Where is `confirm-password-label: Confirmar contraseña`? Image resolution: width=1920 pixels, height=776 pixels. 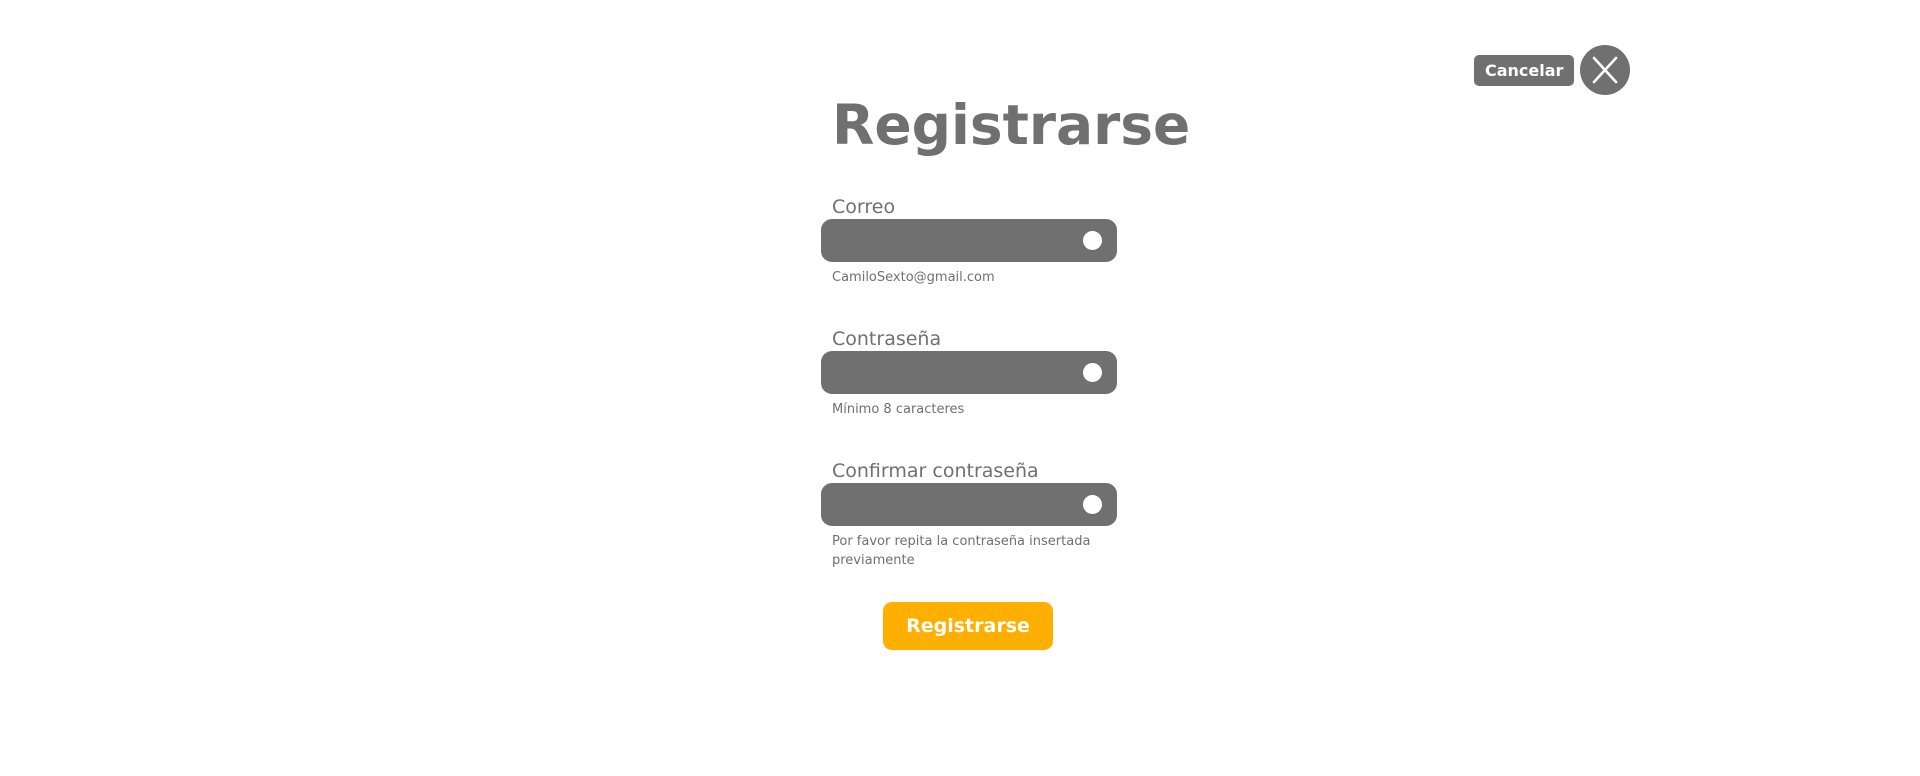
confirm-password-label: Confirmar contraseña is located at coordinates (935, 471).